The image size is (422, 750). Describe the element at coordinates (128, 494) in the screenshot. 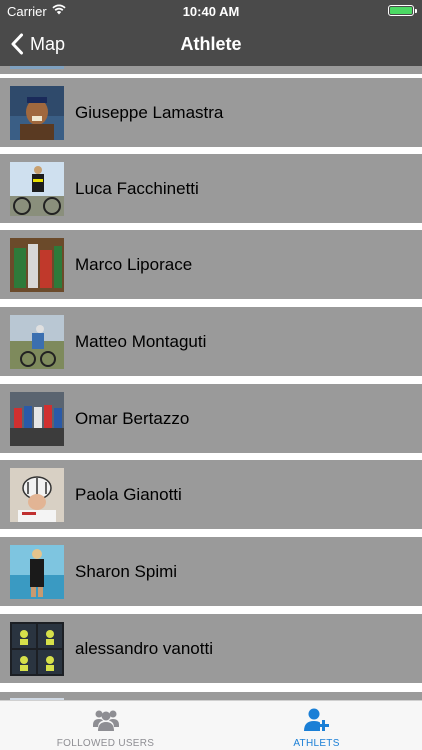

I see `athlete-name: Paola Gianotti` at that location.